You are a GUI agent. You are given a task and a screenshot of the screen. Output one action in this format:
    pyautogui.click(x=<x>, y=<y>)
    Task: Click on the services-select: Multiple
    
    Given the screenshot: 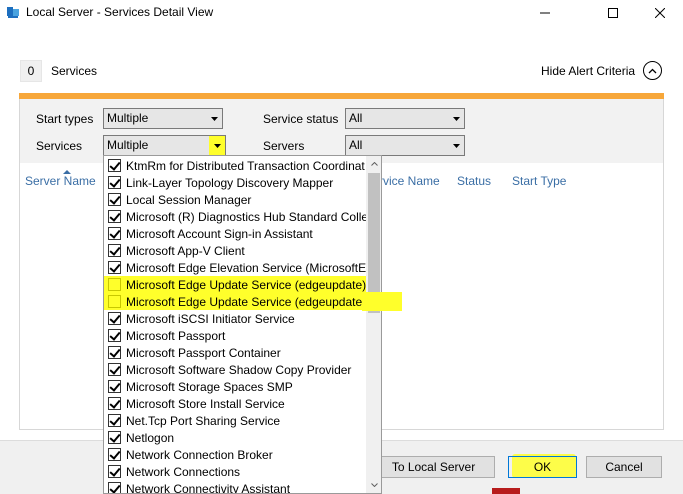 What is the action you would take?
    pyautogui.click(x=164, y=145)
    